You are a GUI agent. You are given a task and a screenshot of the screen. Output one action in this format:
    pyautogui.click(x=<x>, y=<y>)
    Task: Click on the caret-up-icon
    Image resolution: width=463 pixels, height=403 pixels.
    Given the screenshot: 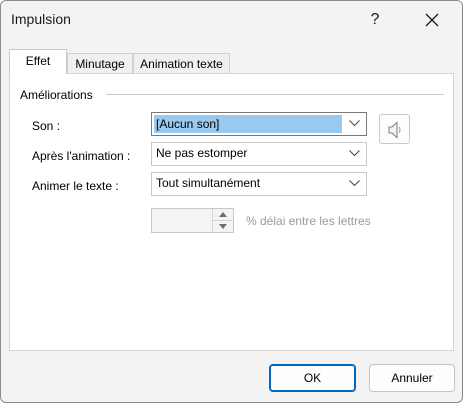 What is the action you would take?
    pyautogui.click(x=223, y=214)
    